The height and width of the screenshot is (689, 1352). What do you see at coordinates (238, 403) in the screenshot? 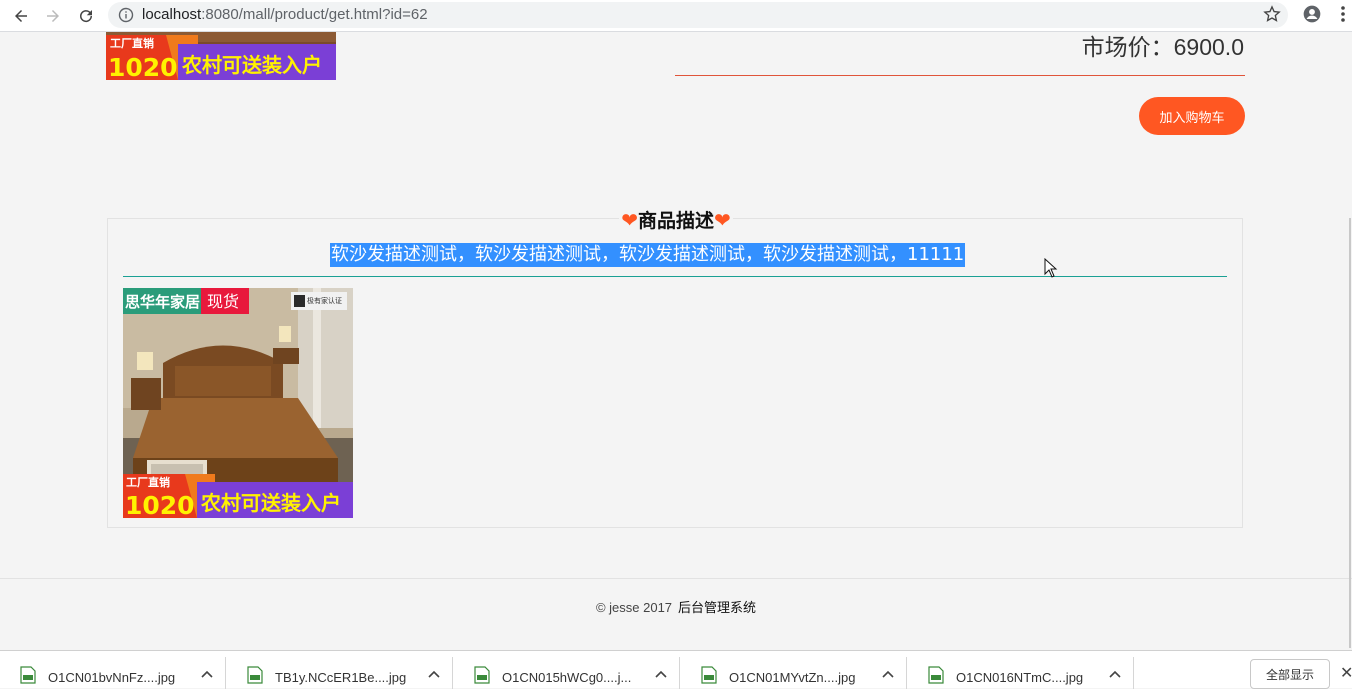
I see `description-image: 思华年家居 现货 极有家认证 工厂直销 1020 农村可送装入户` at bounding box center [238, 403].